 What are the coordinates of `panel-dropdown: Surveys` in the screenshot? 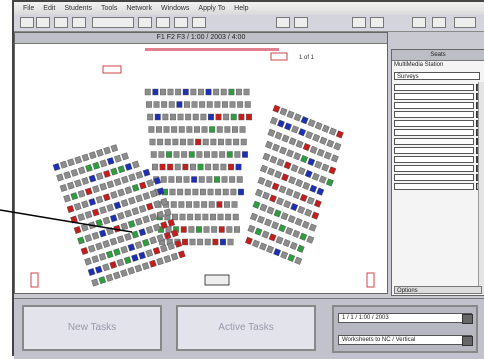 It's located at (437, 76).